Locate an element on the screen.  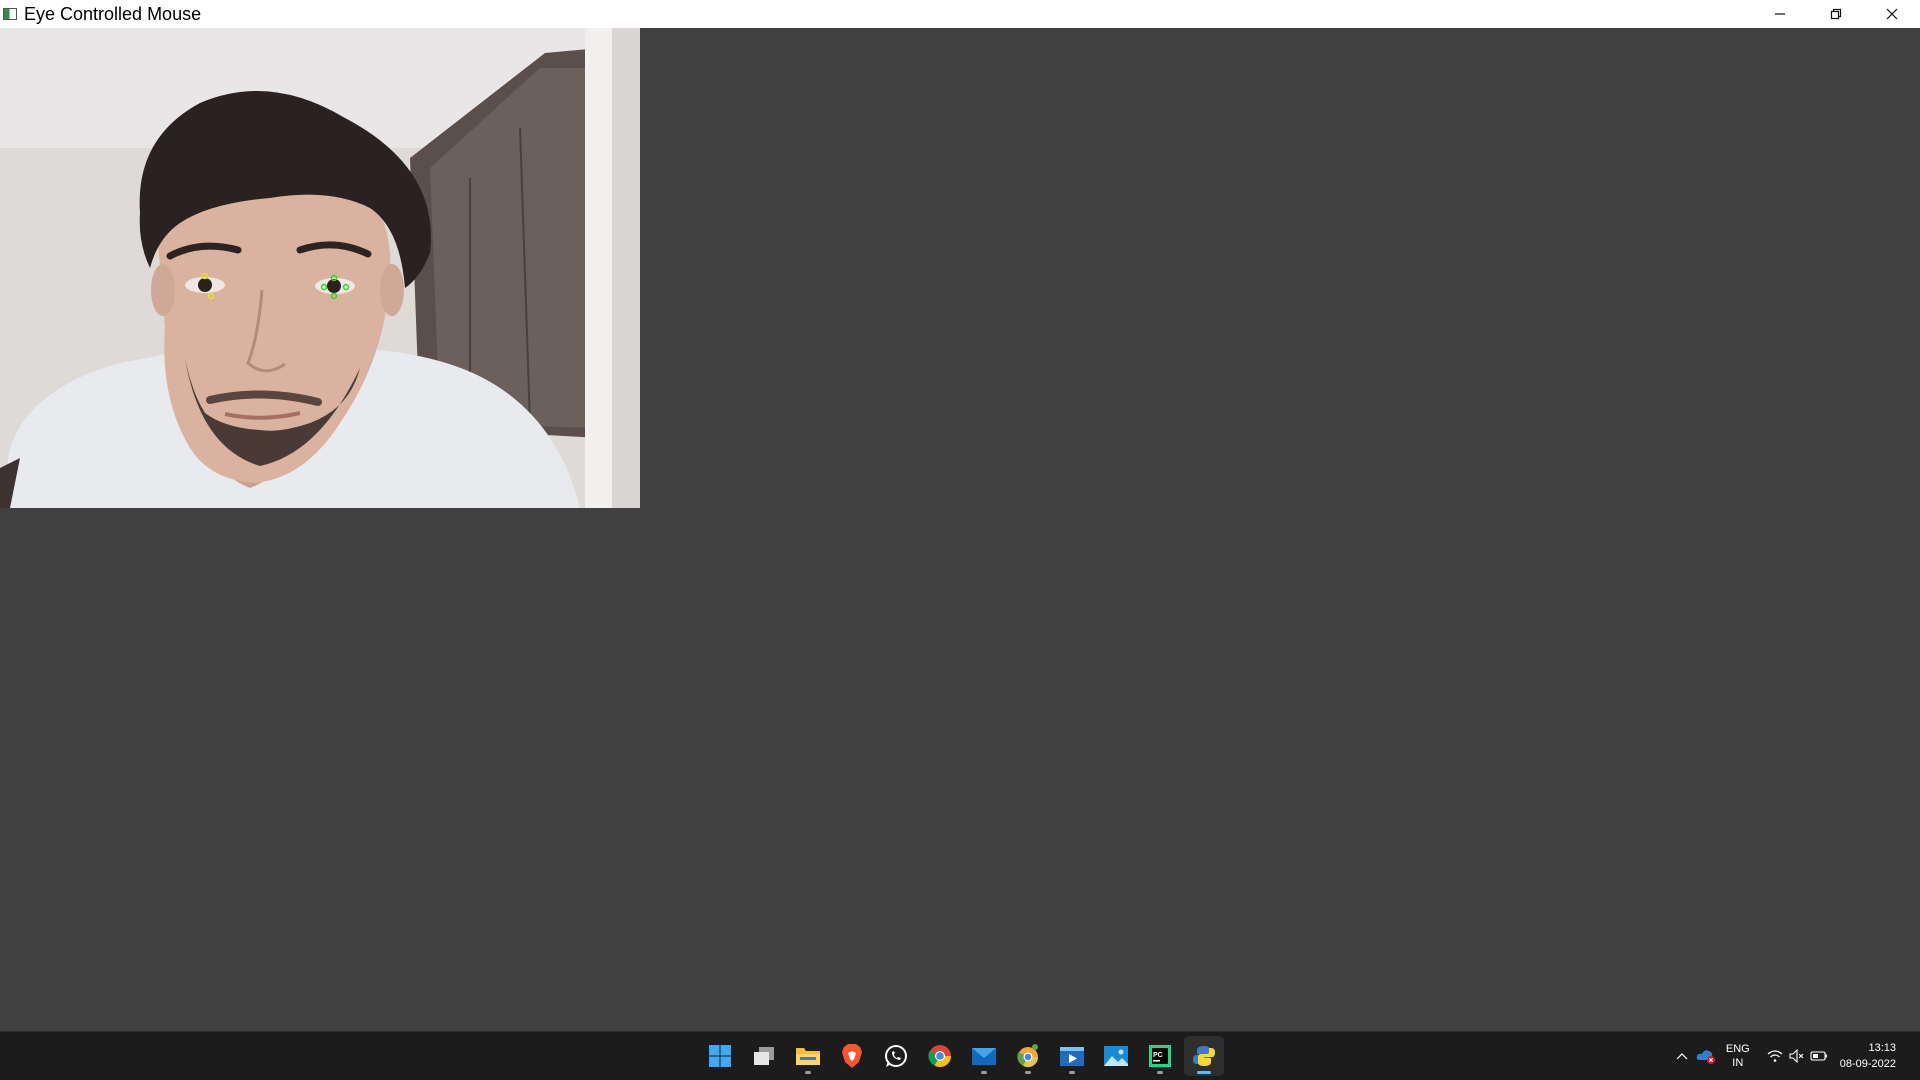
windows-start-icon is located at coordinates (720, 1056).